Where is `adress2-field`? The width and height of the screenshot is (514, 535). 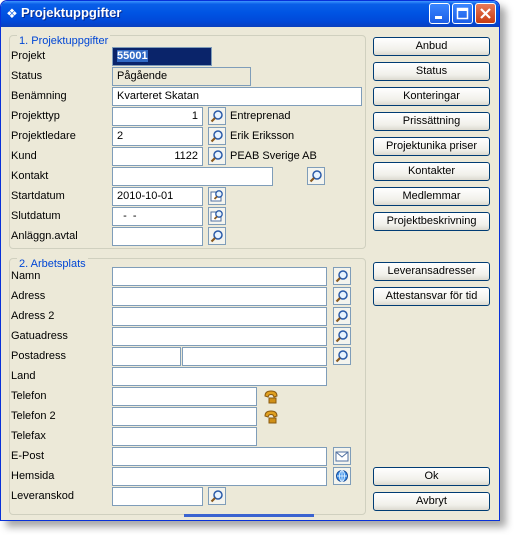 adress2-field is located at coordinates (219, 316).